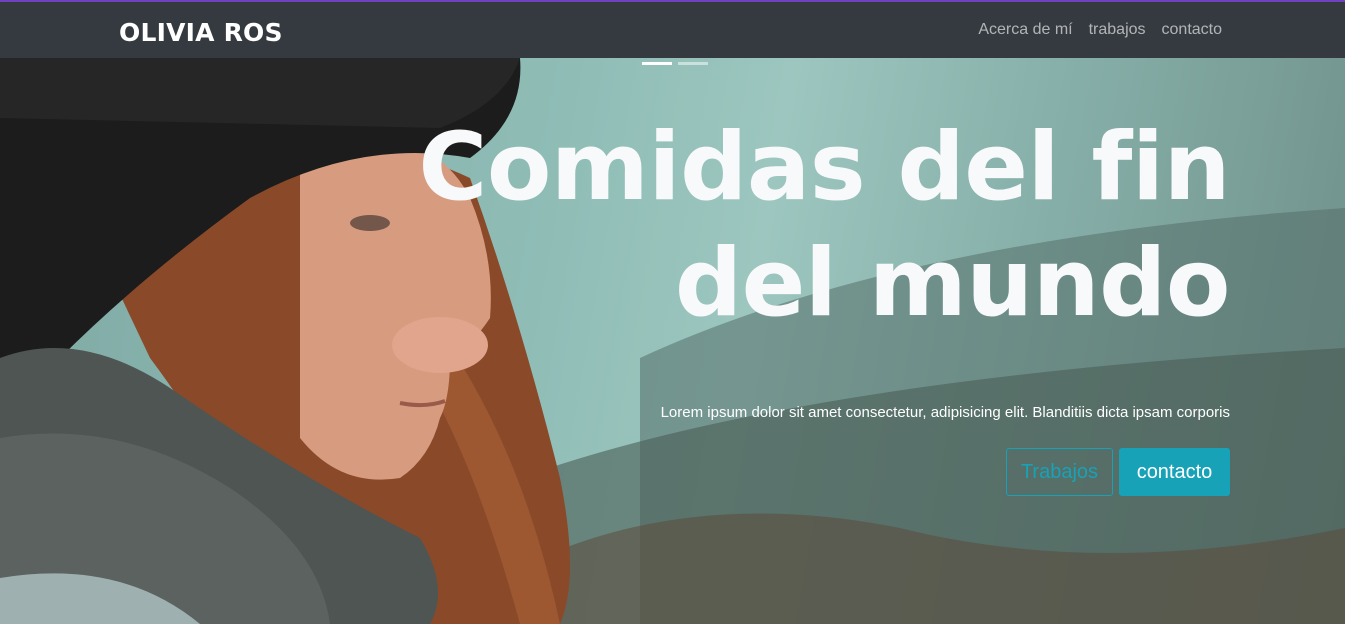 This screenshot has width=1345, height=624. Describe the element at coordinates (1059, 472) in the screenshot. I see `trabajos-button: Trabajos` at that location.